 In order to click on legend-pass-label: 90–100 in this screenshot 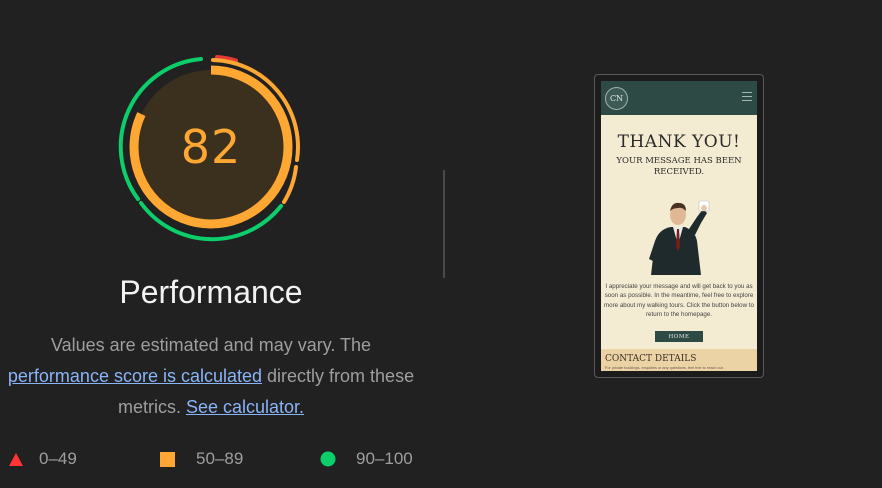, I will do `click(384, 458)`.